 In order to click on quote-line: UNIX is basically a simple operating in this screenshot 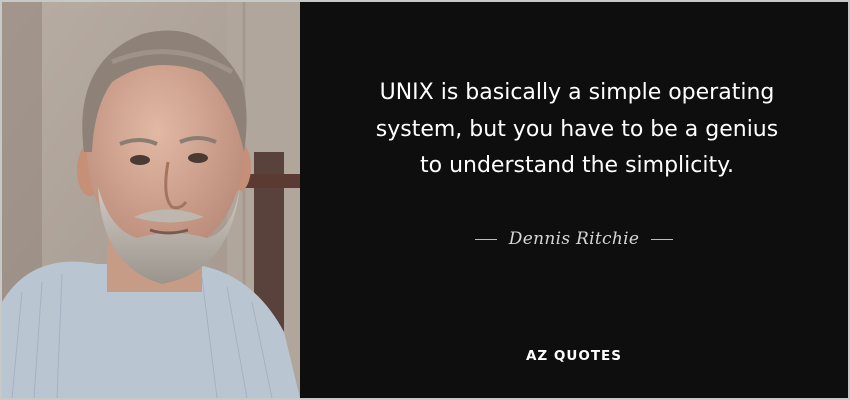, I will do `click(577, 92)`.